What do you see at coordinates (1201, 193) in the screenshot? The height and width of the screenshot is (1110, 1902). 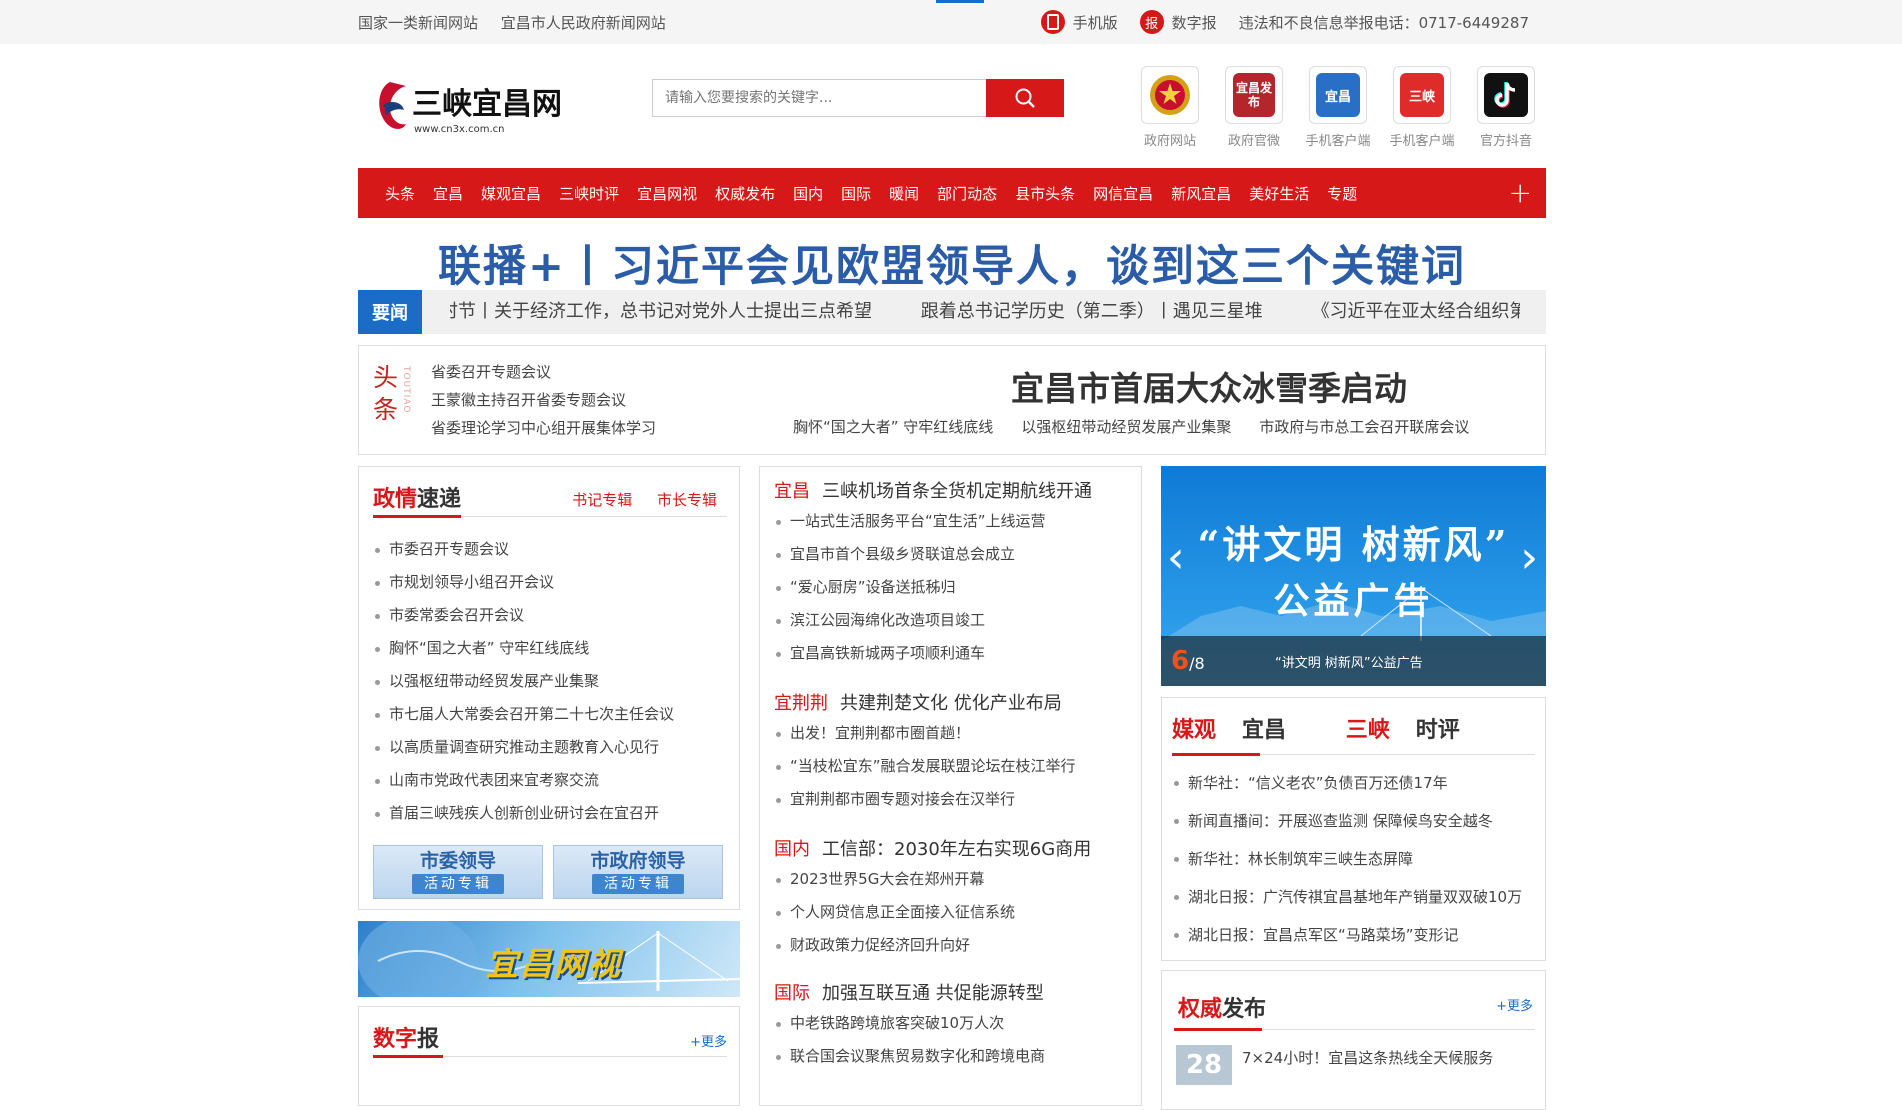 I see `nav-item-xinfeng: 新风宜昌` at bounding box center [1201, 193].